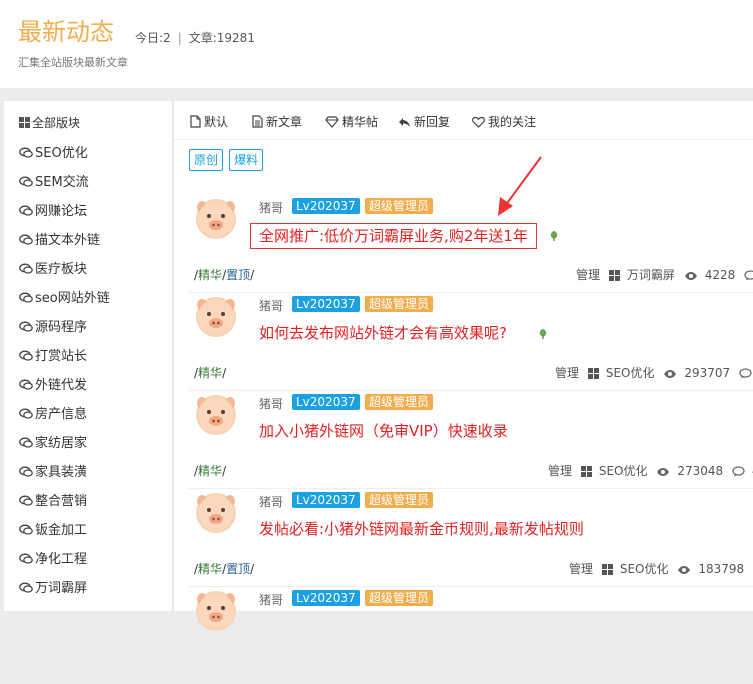 The image size is (753, 684). I want to click on tab-following: 我的关注, so click(504, 121).